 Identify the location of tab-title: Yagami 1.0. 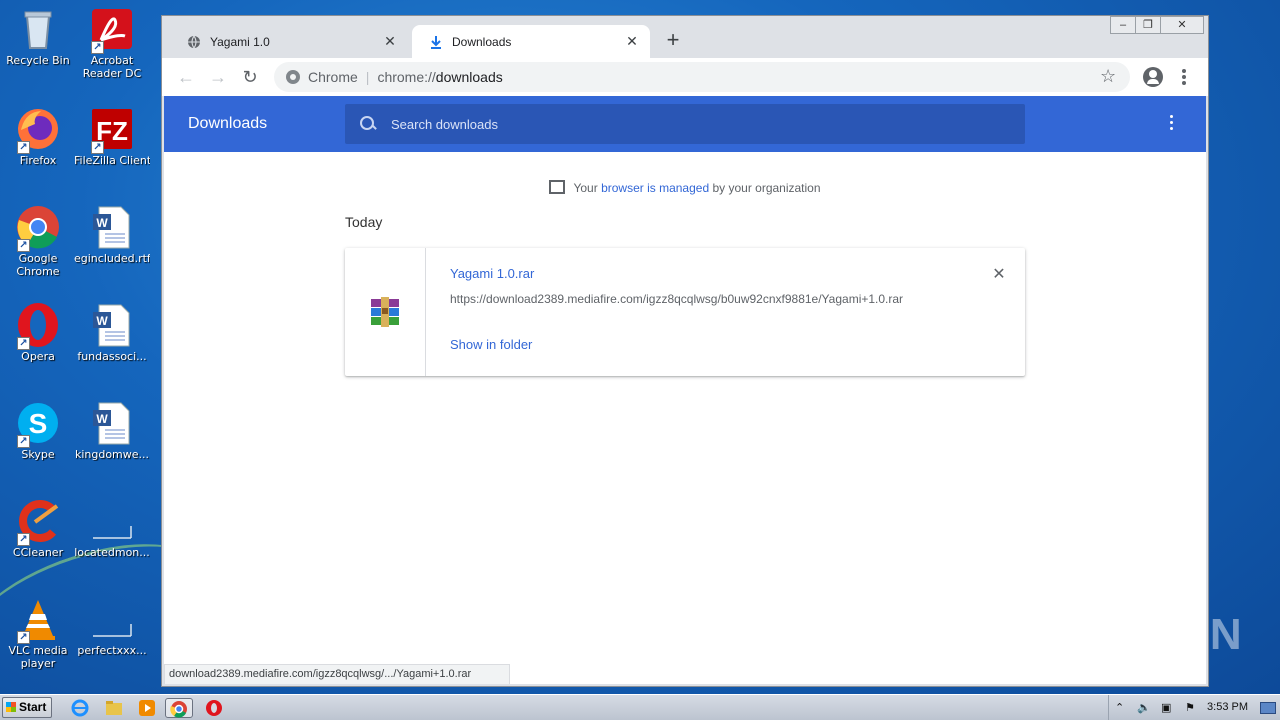
(240, 41).